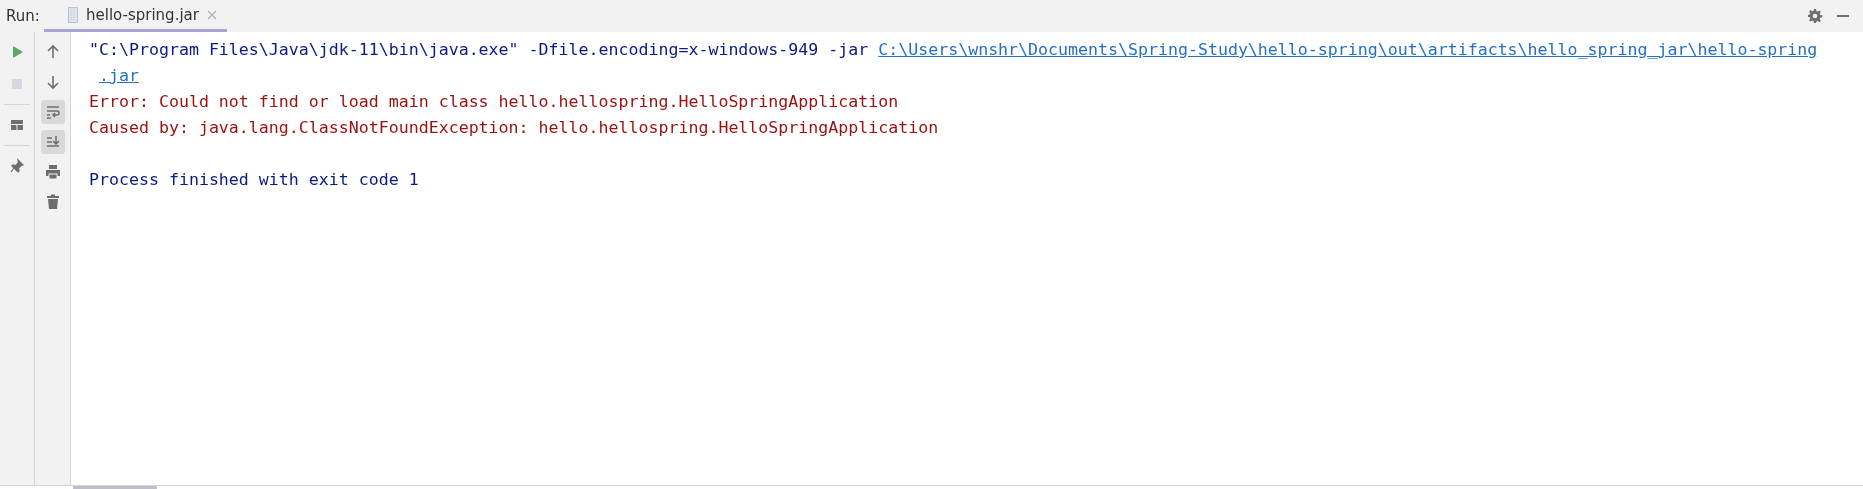 The image size is (1863, 489). Describe the element at coordinates (118, 75) in the screenshot. I see `file-path-link: .jar` at that location.